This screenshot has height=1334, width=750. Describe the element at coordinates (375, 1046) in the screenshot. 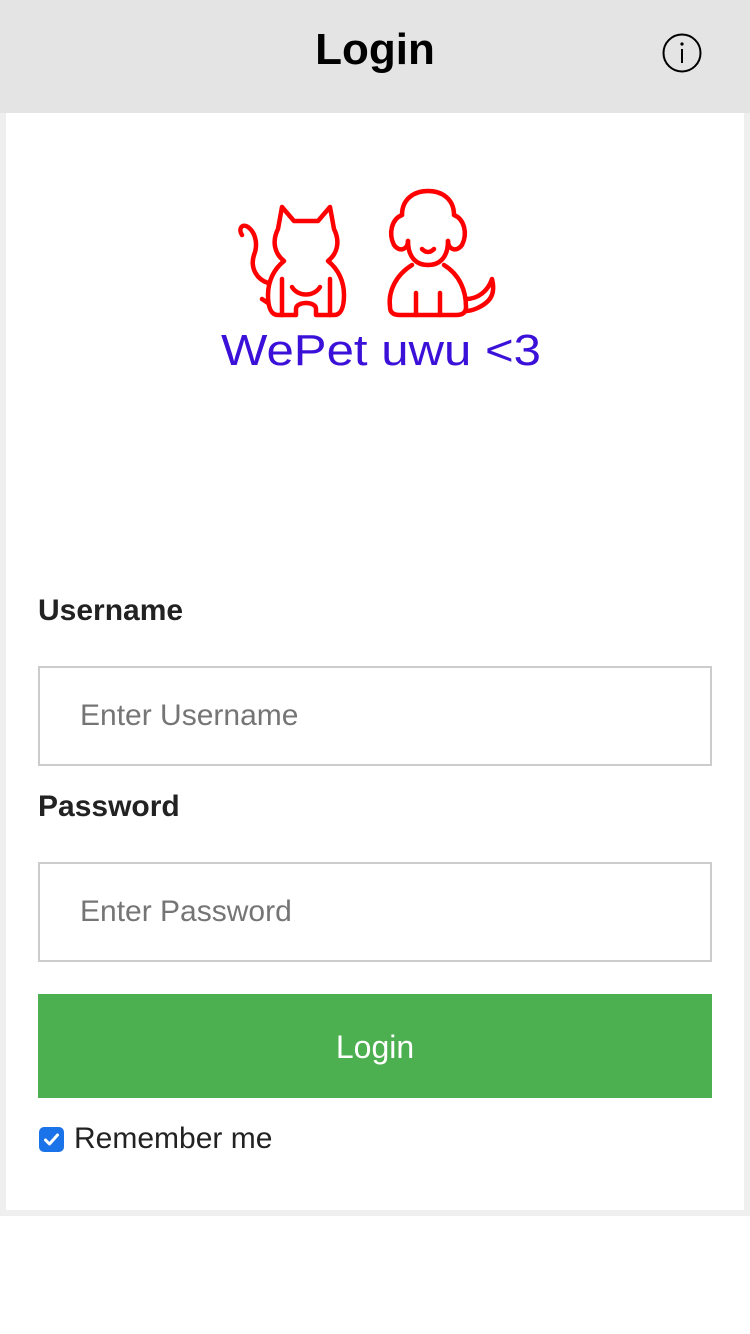

I see `login-button: Login` at that location.